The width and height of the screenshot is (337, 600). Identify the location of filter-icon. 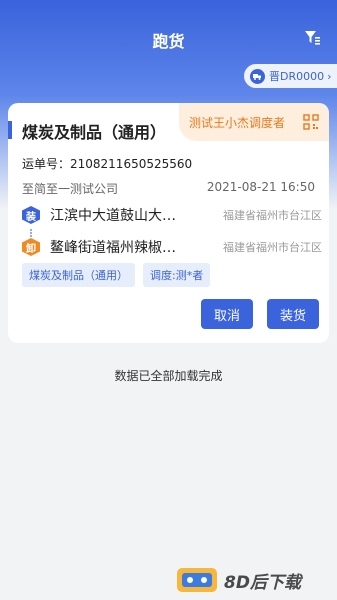
(312, 37).